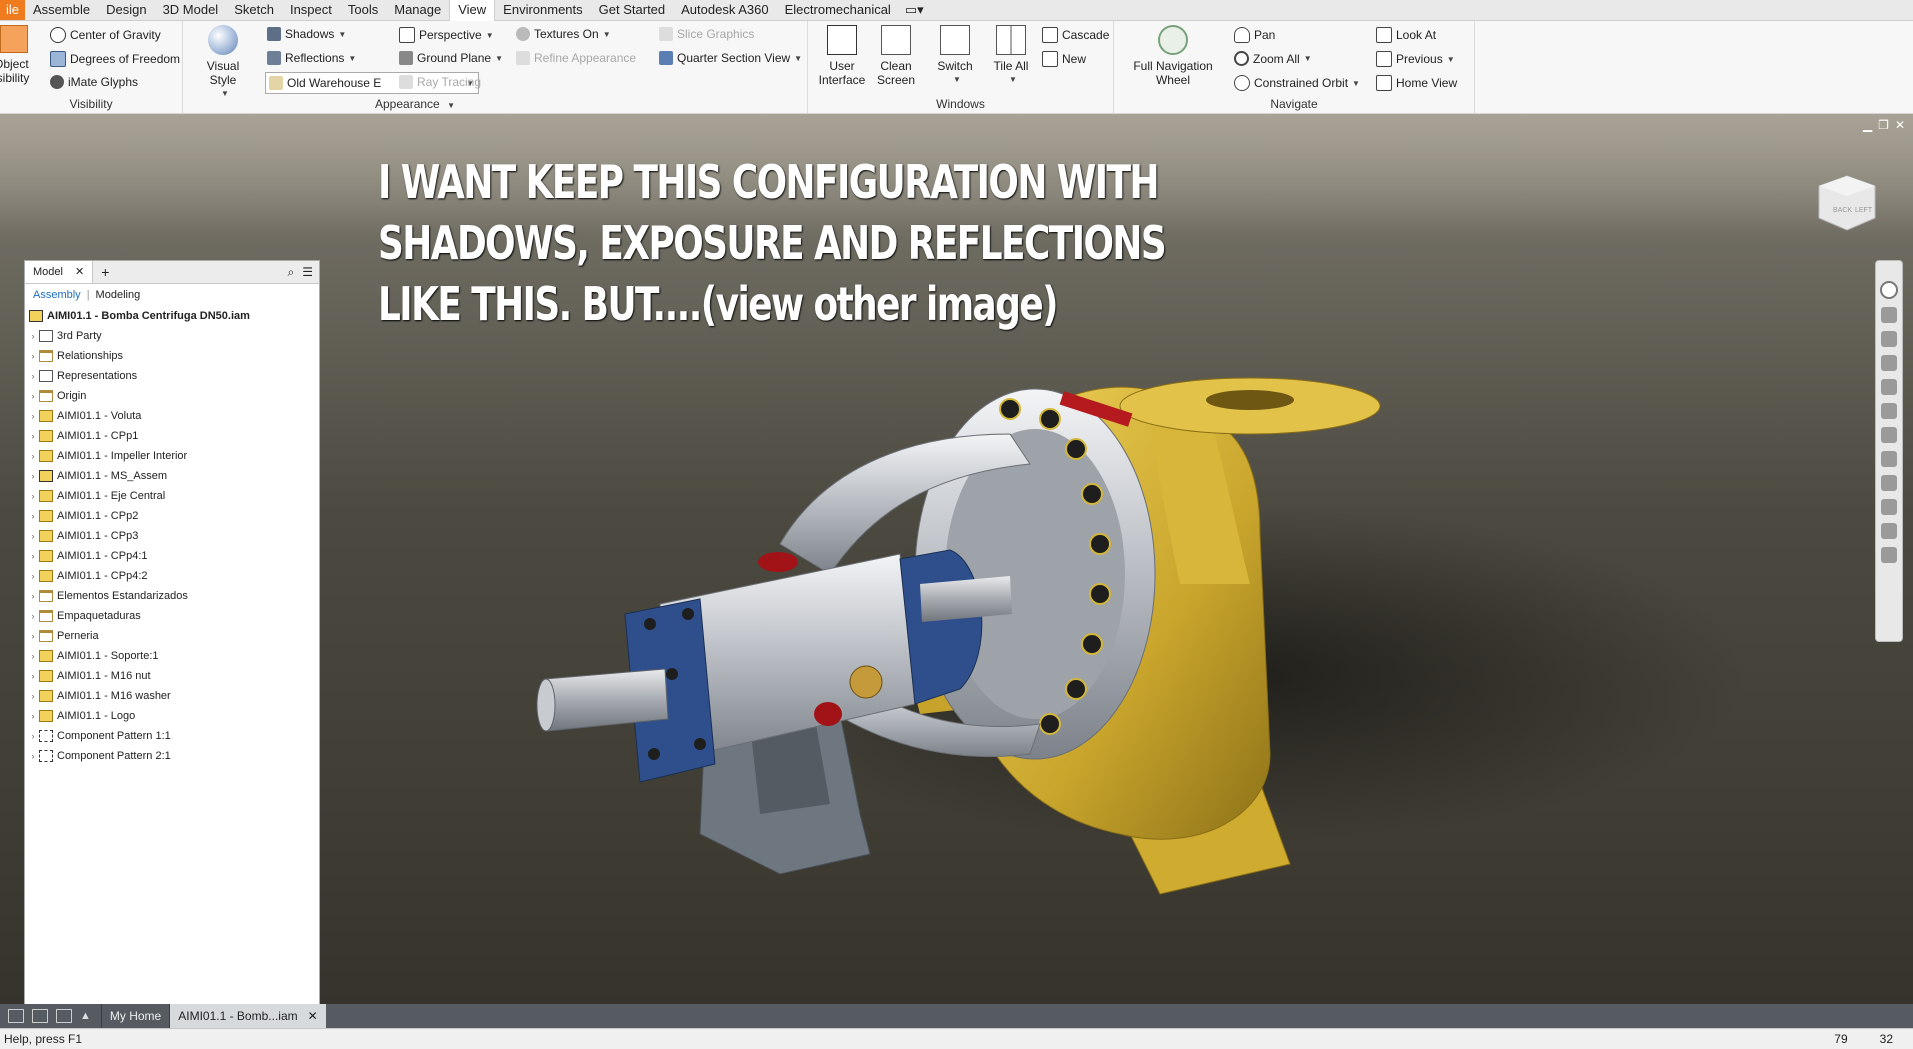 This screenshot has height=1049, width=1913. I want to click on tree-item: › 3rd Party, so click(173, 336).